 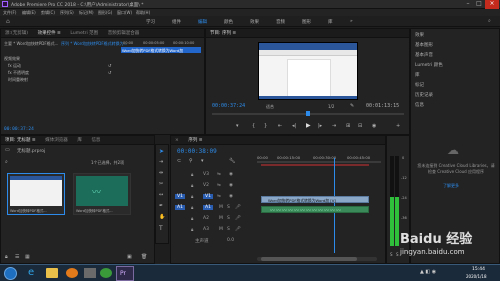 What do you see at coordinates (479, 4) in the screenshot?
I see `maximize-button: □` at bounding box center [479, 4].